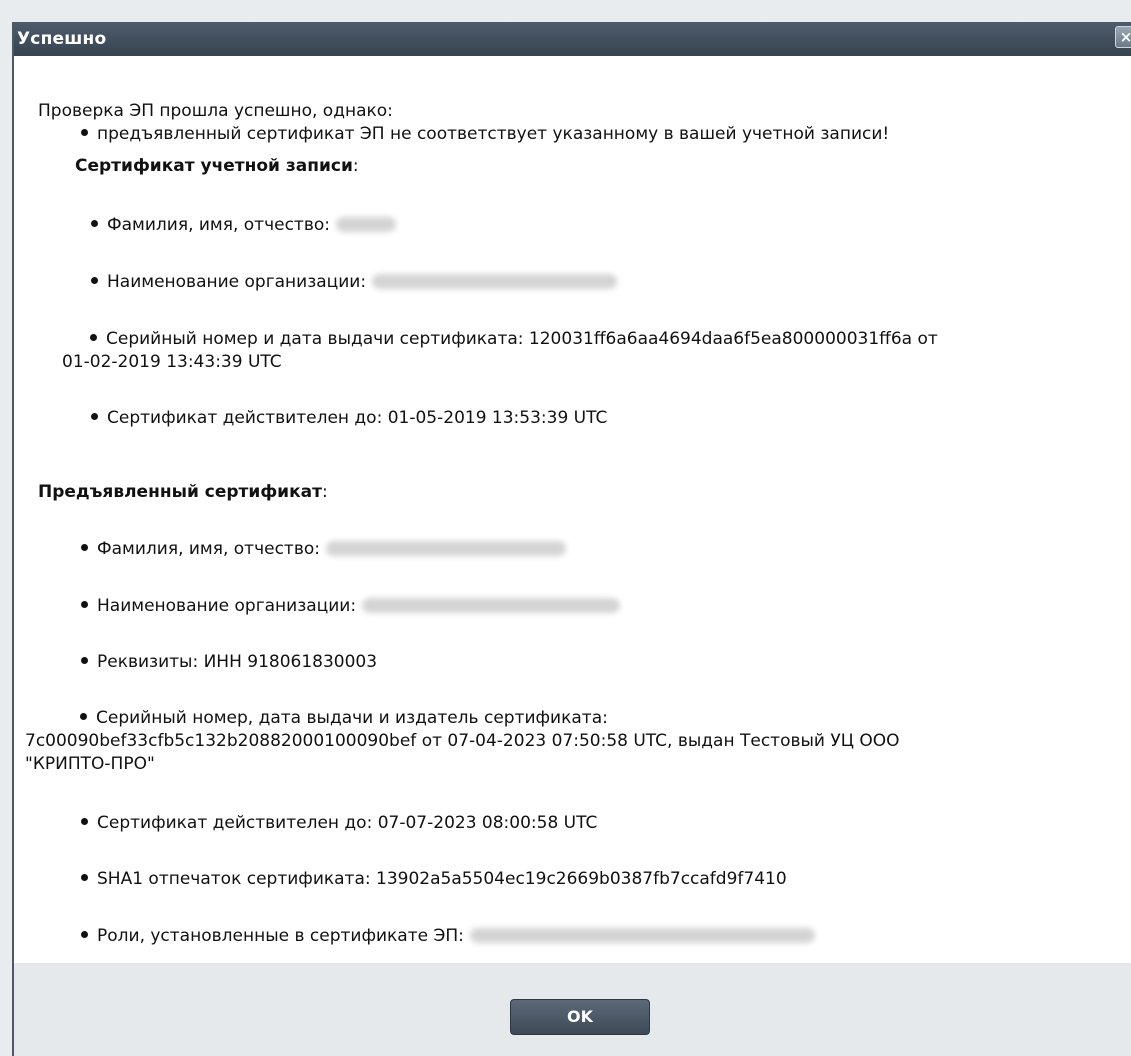 Image resolution: width=1131 pixels, height=1056 pixels. What do you see at coordinates (214, 166) in the screenshot?
I see `account-cert-heading-text: Сертификат учетной записи` at bounding box center [214, 166].